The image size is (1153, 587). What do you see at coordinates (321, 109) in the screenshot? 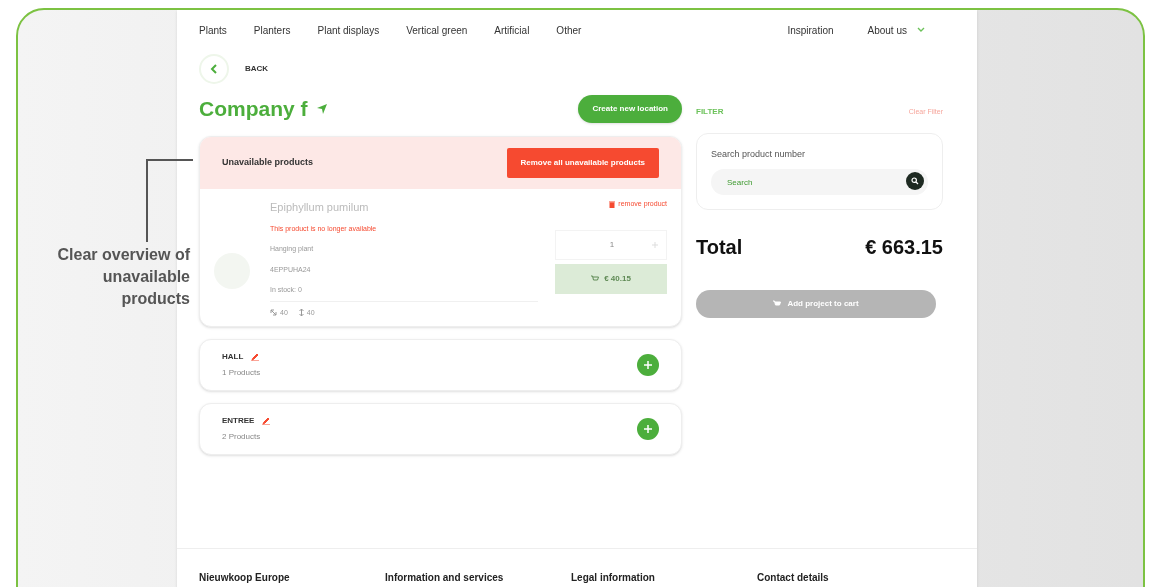
I see `navigation-arrow-icon` at bounding box center [321, 109].